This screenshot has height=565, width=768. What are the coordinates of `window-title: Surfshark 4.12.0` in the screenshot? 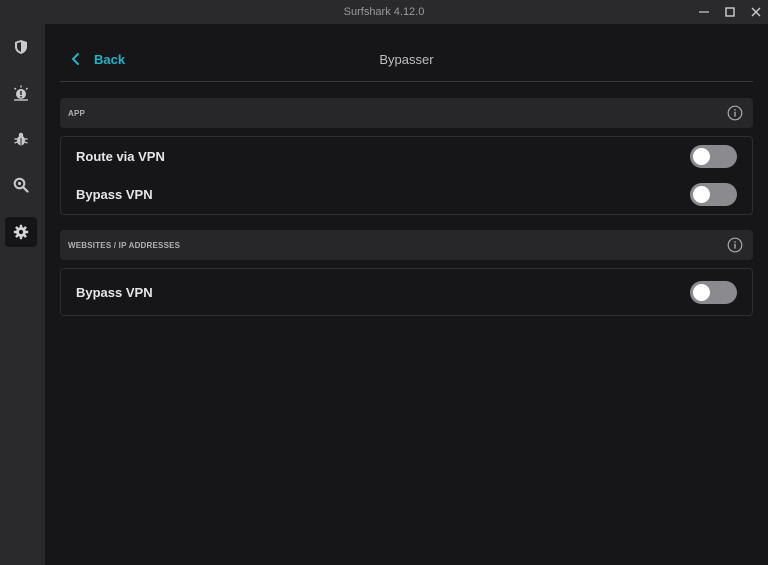 It's located at (384, 12).